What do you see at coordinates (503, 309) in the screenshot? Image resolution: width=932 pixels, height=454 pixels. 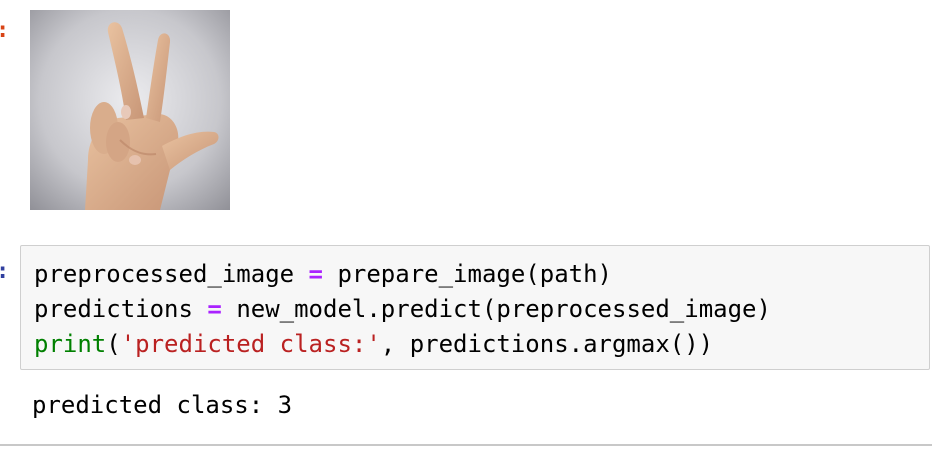 I see `call-model-predict: new_model.predict(preprocessed_image)` at bounding box center [503, 309].